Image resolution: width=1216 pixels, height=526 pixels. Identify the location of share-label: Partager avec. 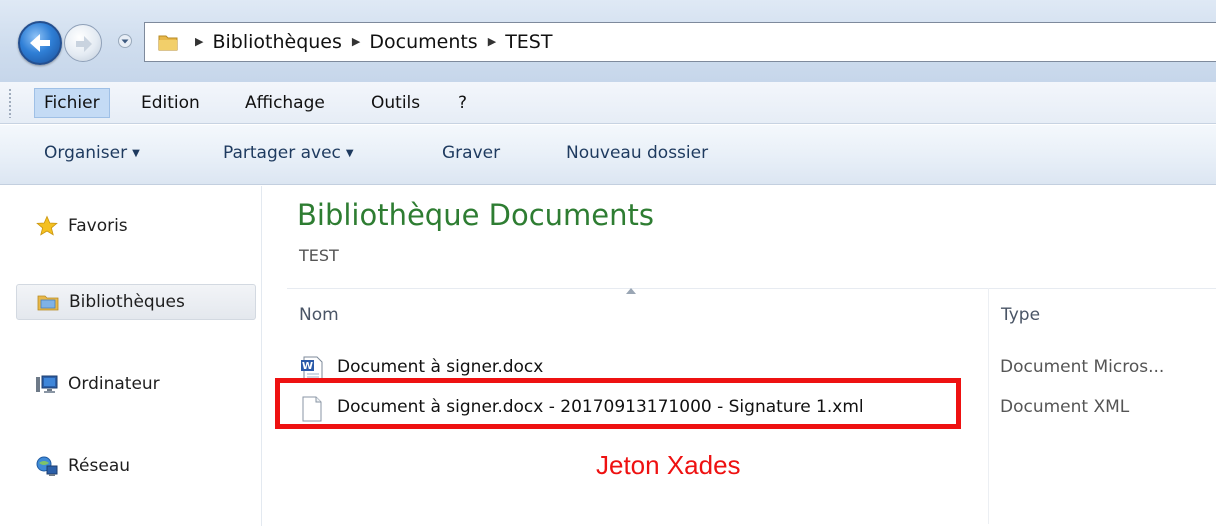
(282, 153).